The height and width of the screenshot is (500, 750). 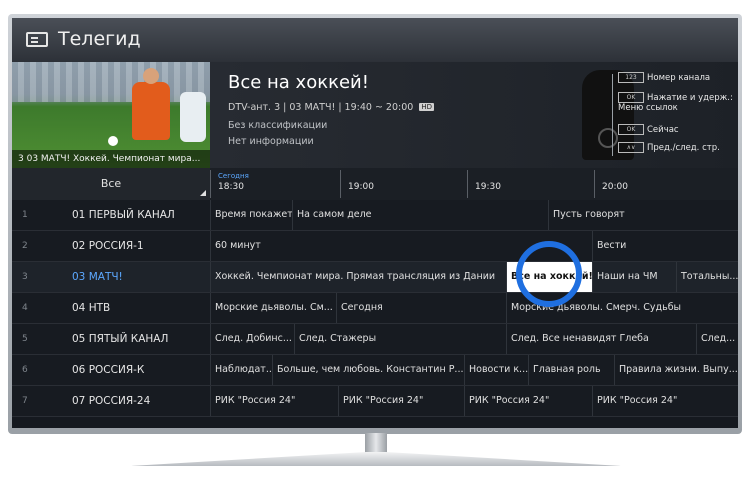 I want to click on hd-badge: HD, so click(x=426, y=107).